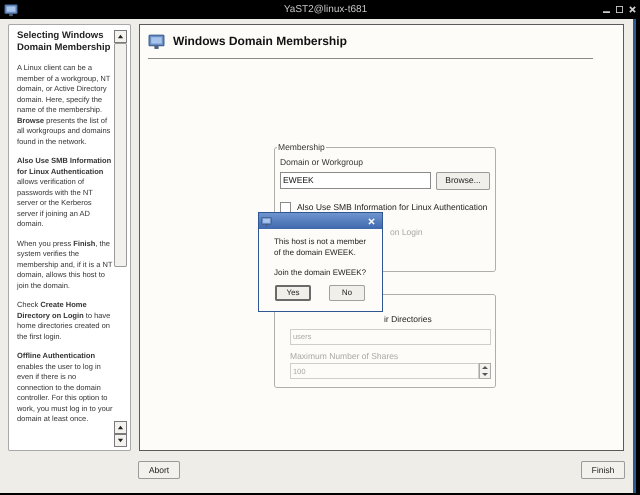  I want to click on dialog-icon, so click(266, 221).